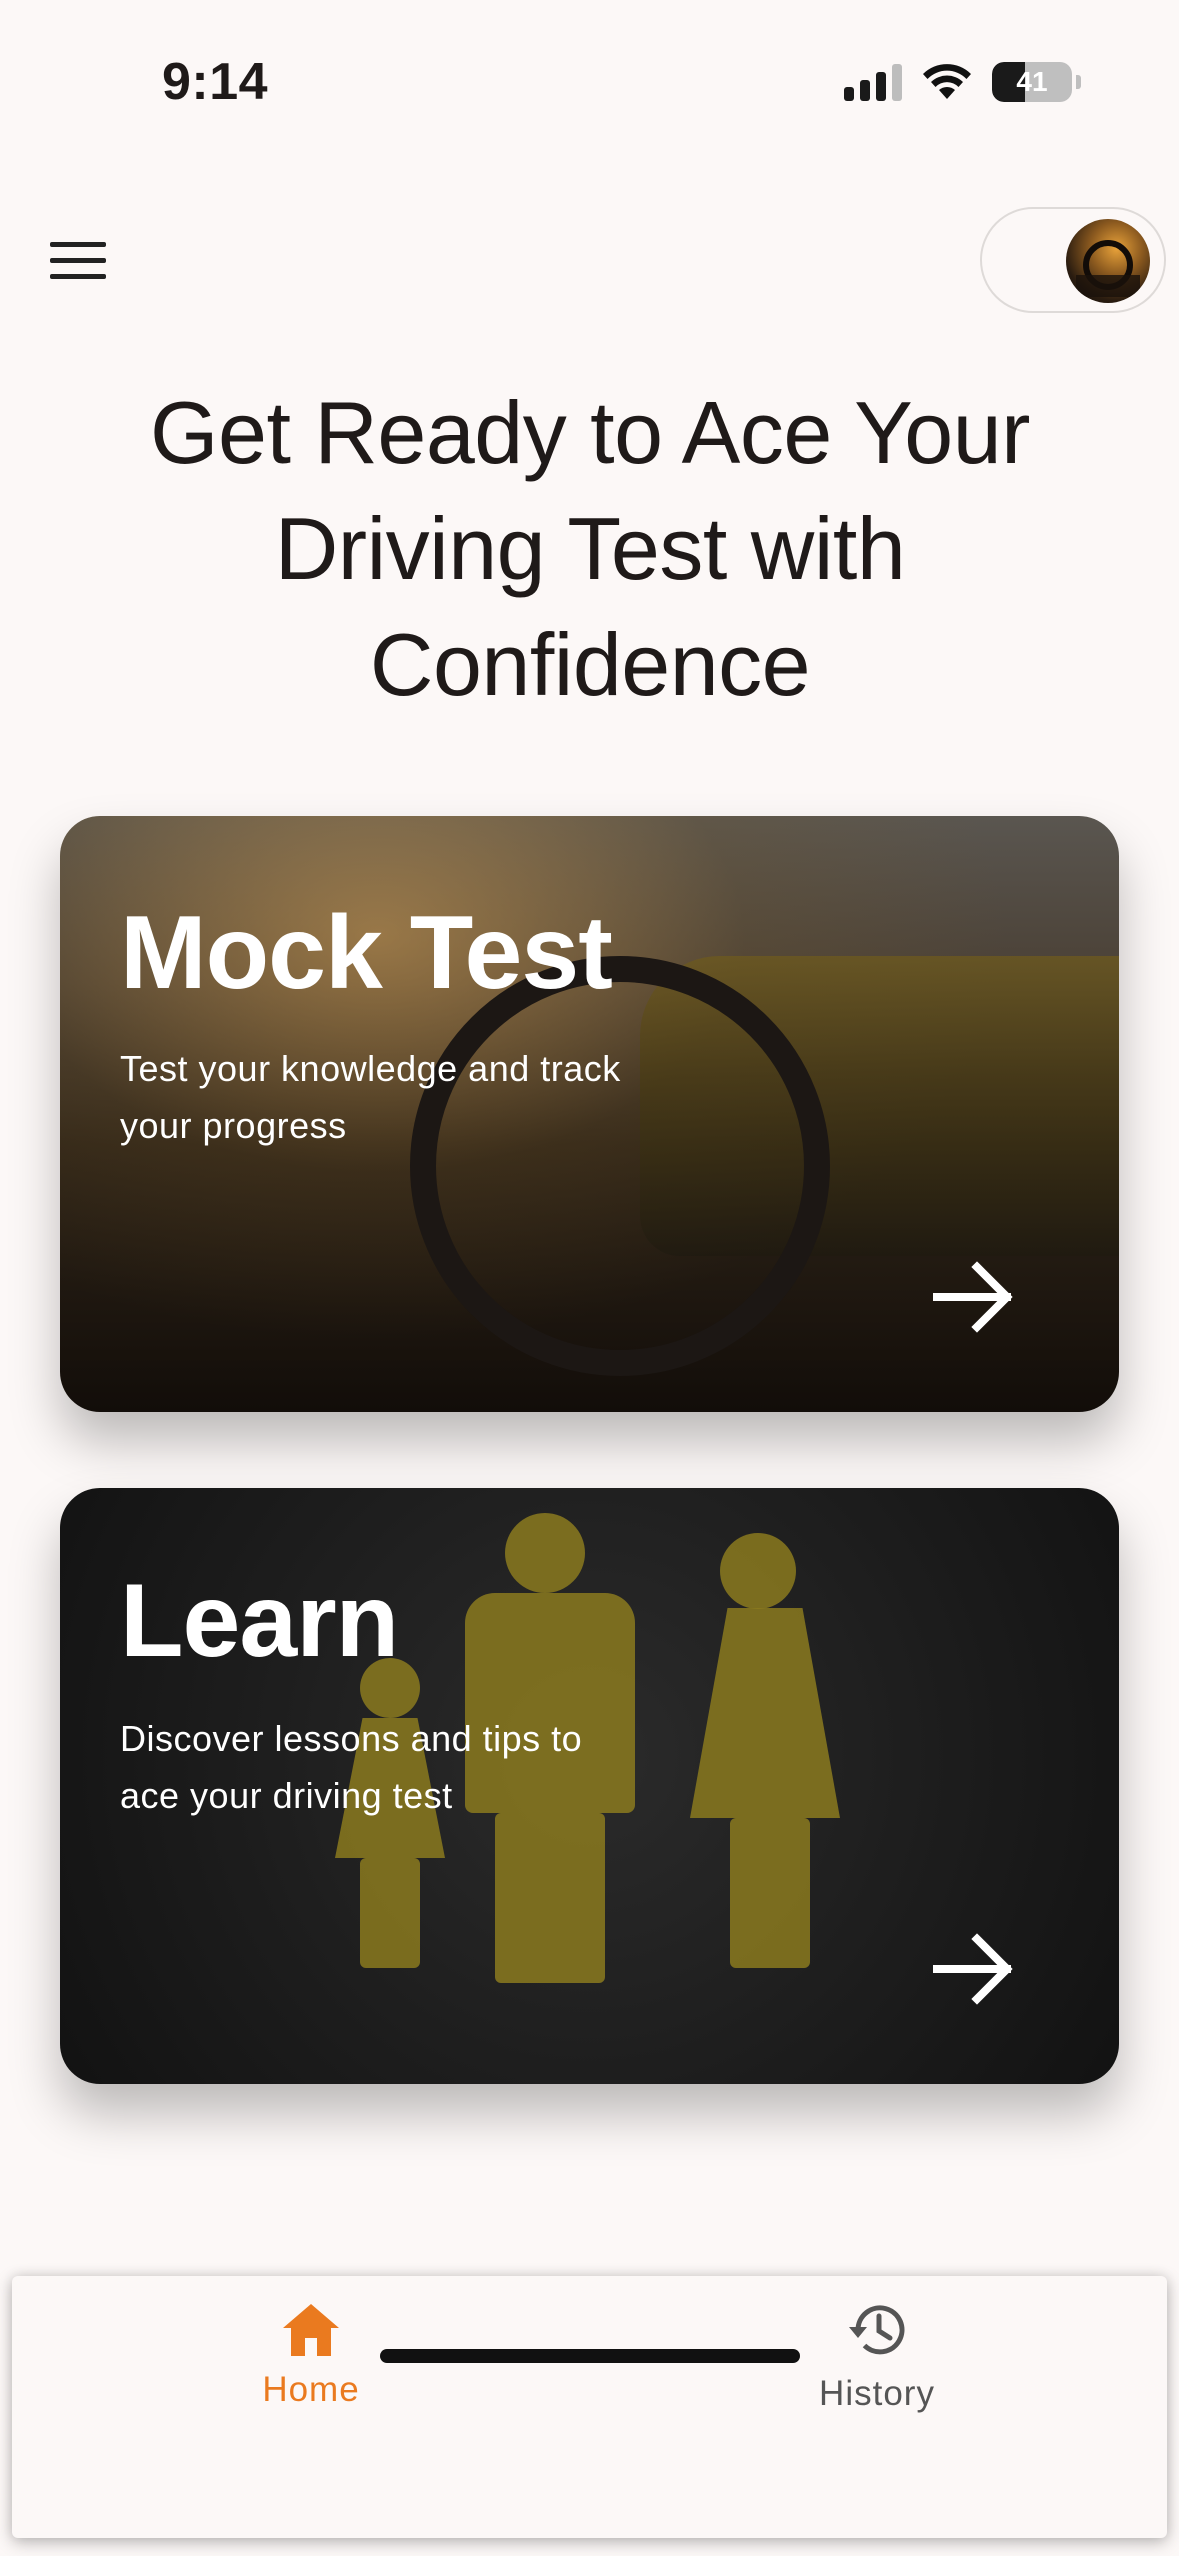 This screenshot has width=1179, height=2556. I want to click on nav-home-label: Home, so click(311, 2389).